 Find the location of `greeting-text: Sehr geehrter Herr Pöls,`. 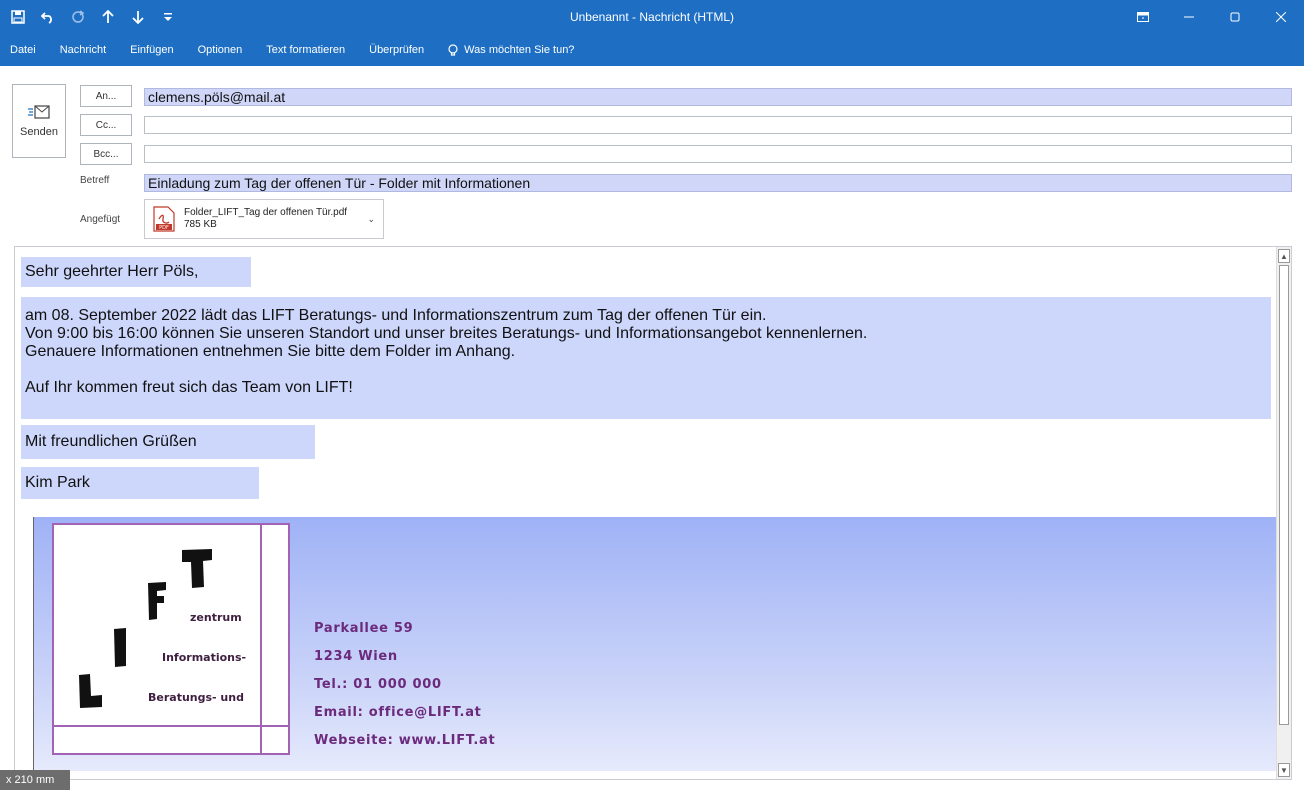

greeting-text: Sehr geehrter Herr Pöls, is located at coordinates (136, 272).